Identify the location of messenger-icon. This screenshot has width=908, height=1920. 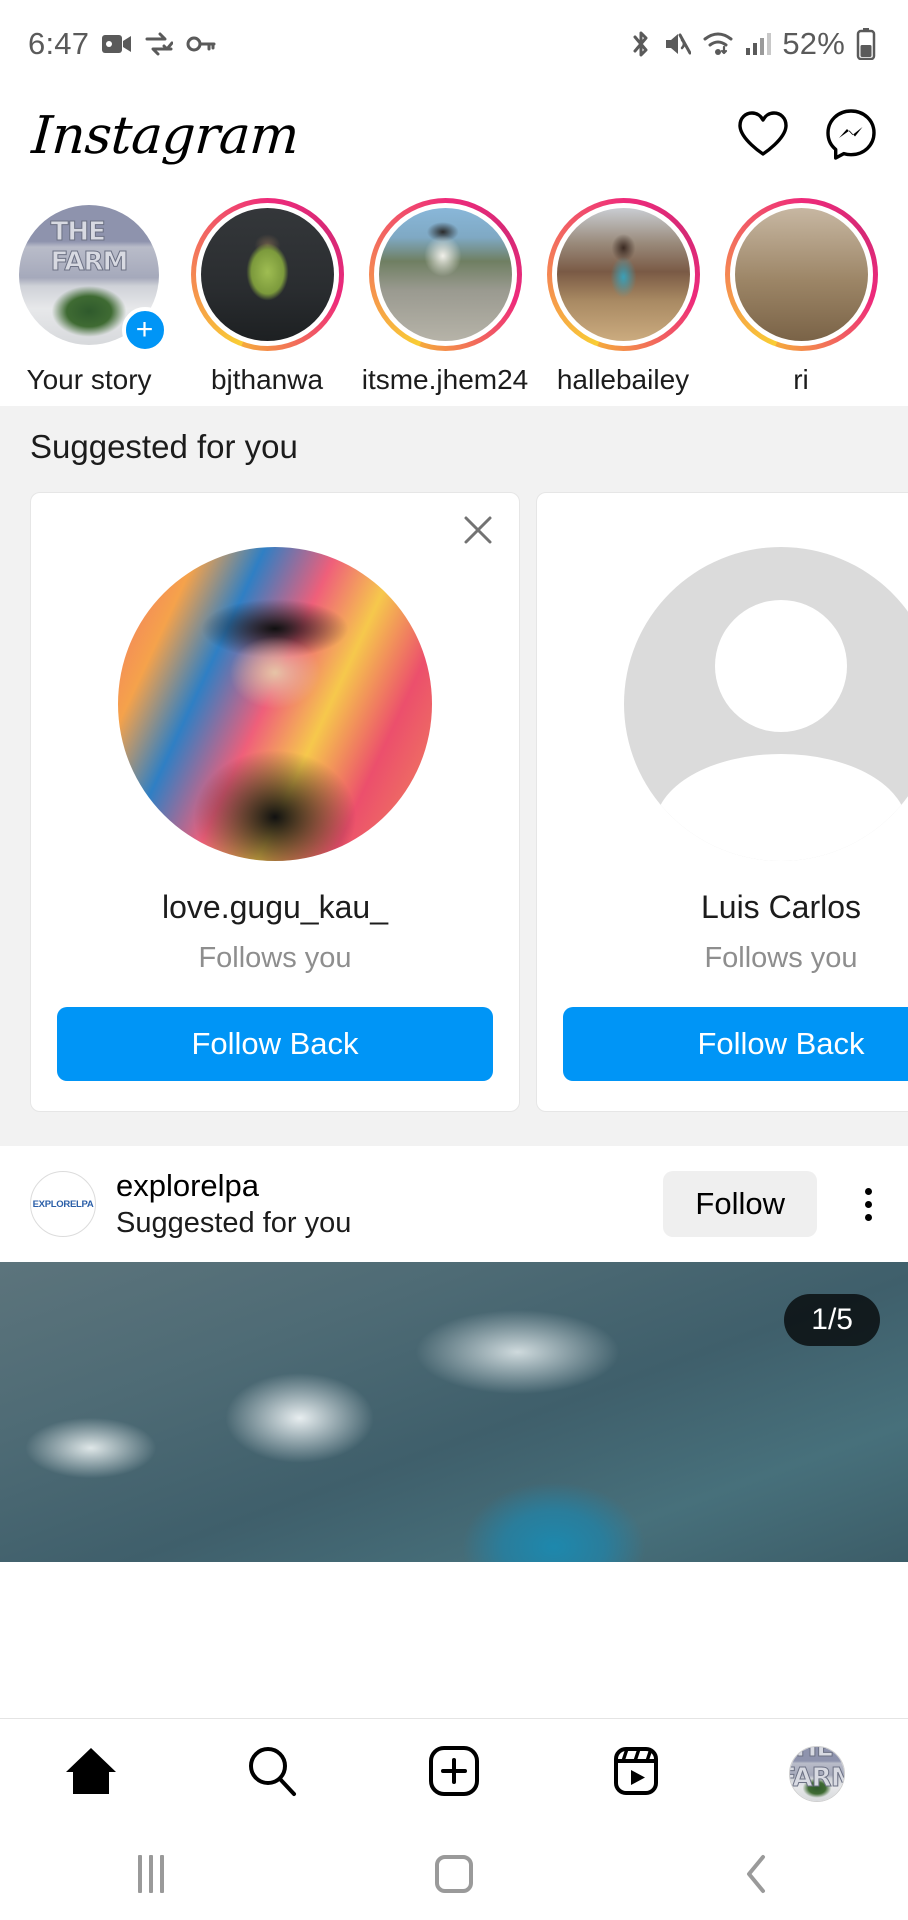
(851, 136).